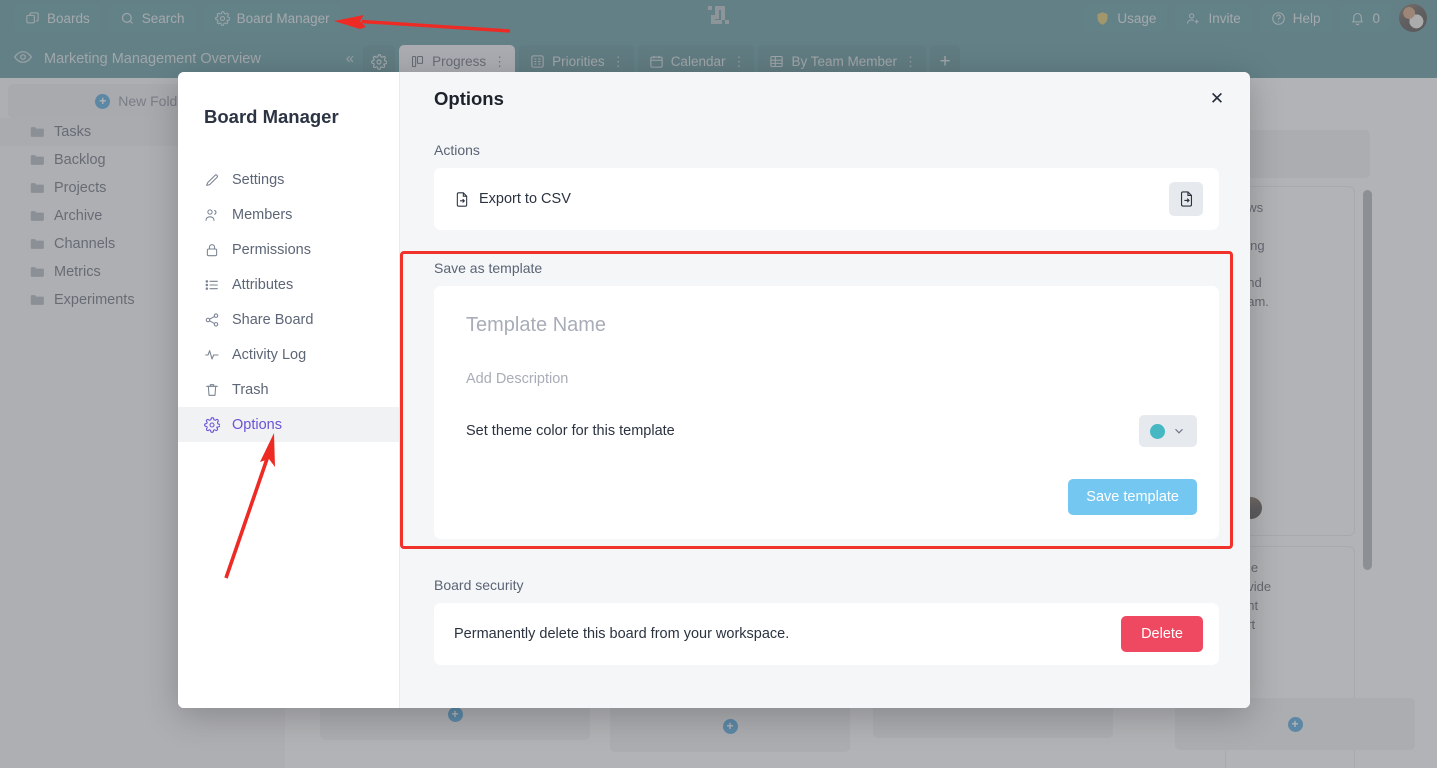 Image resolution: width=1437 pixels, height=768 pixels. Describe the element at coordinates (271, 116) in the screenshot. I see `modal-sidebar-title: Board Manager` at that location.